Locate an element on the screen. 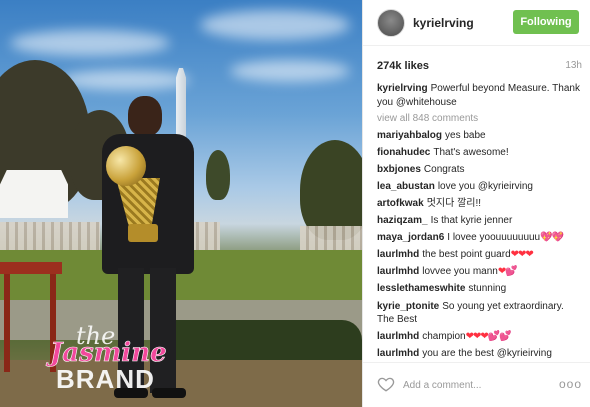 The width and height of the screenshot is (590, 407). comment-emoji: 💖💖 is located at coordinates (552, 238).